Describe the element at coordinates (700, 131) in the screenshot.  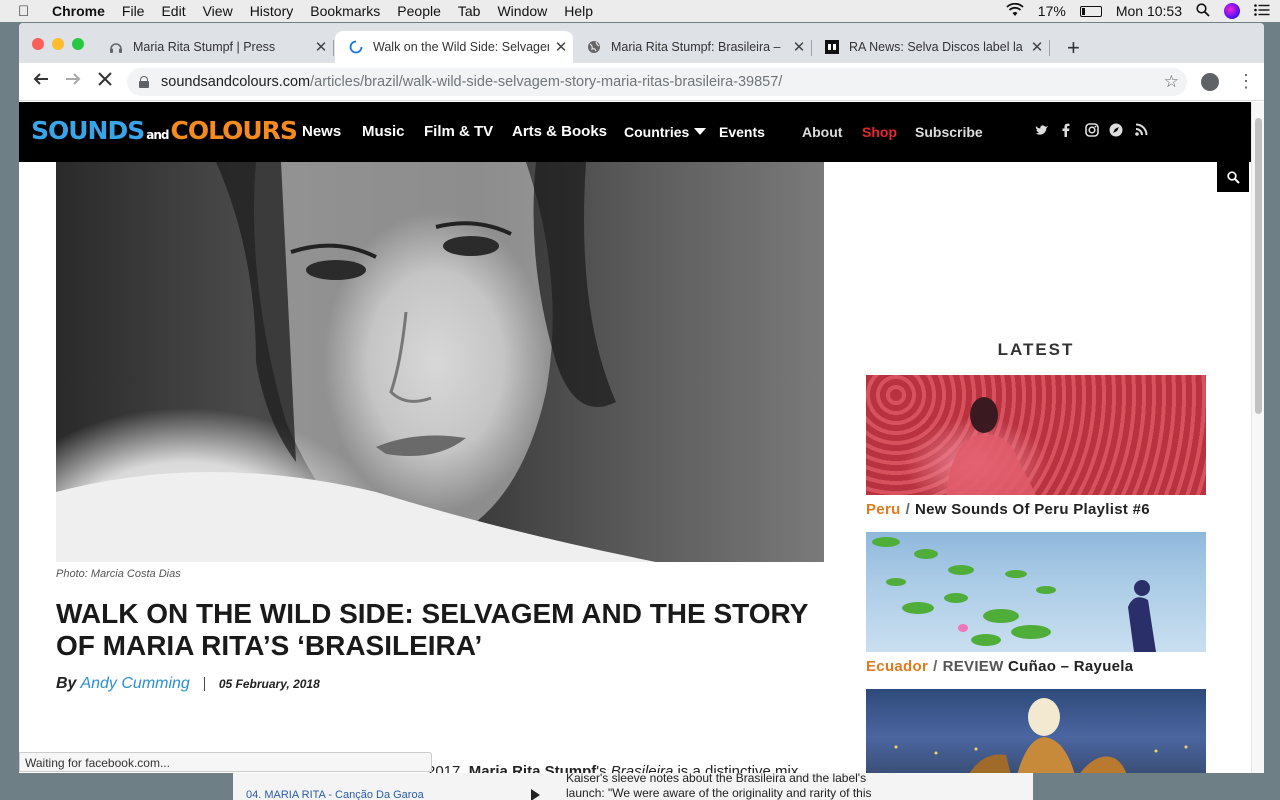
I see `chevron-down-icon` at that location.